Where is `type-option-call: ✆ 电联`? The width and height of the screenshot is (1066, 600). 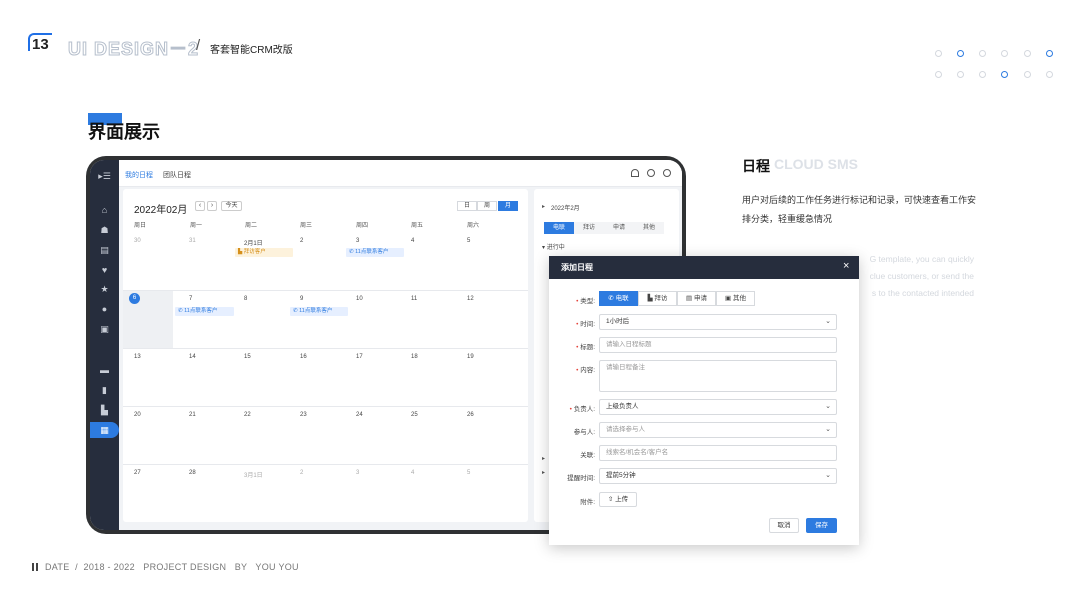
type-option-call: ✆ 电联 is located at coordinates (618, 298).